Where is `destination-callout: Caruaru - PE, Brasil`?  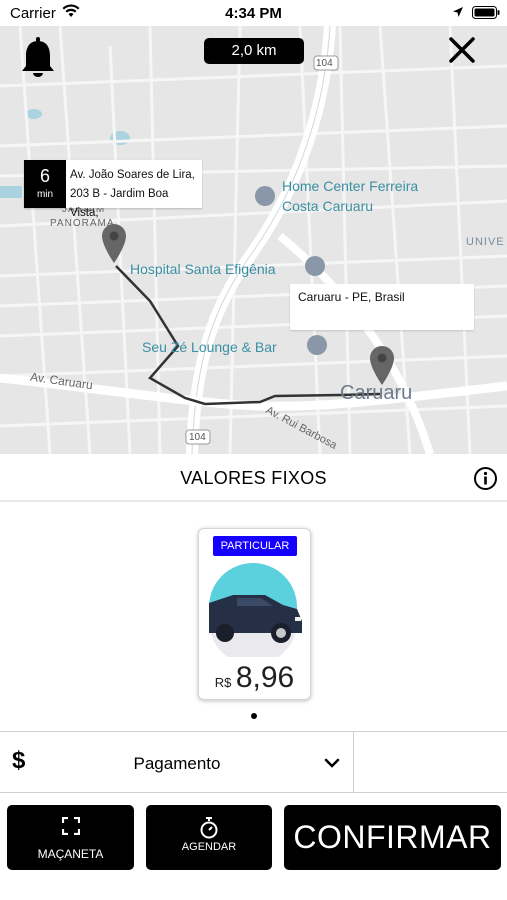
destination-callout: Caruaru - PE, Brasil is located at coordinates (382, 307).